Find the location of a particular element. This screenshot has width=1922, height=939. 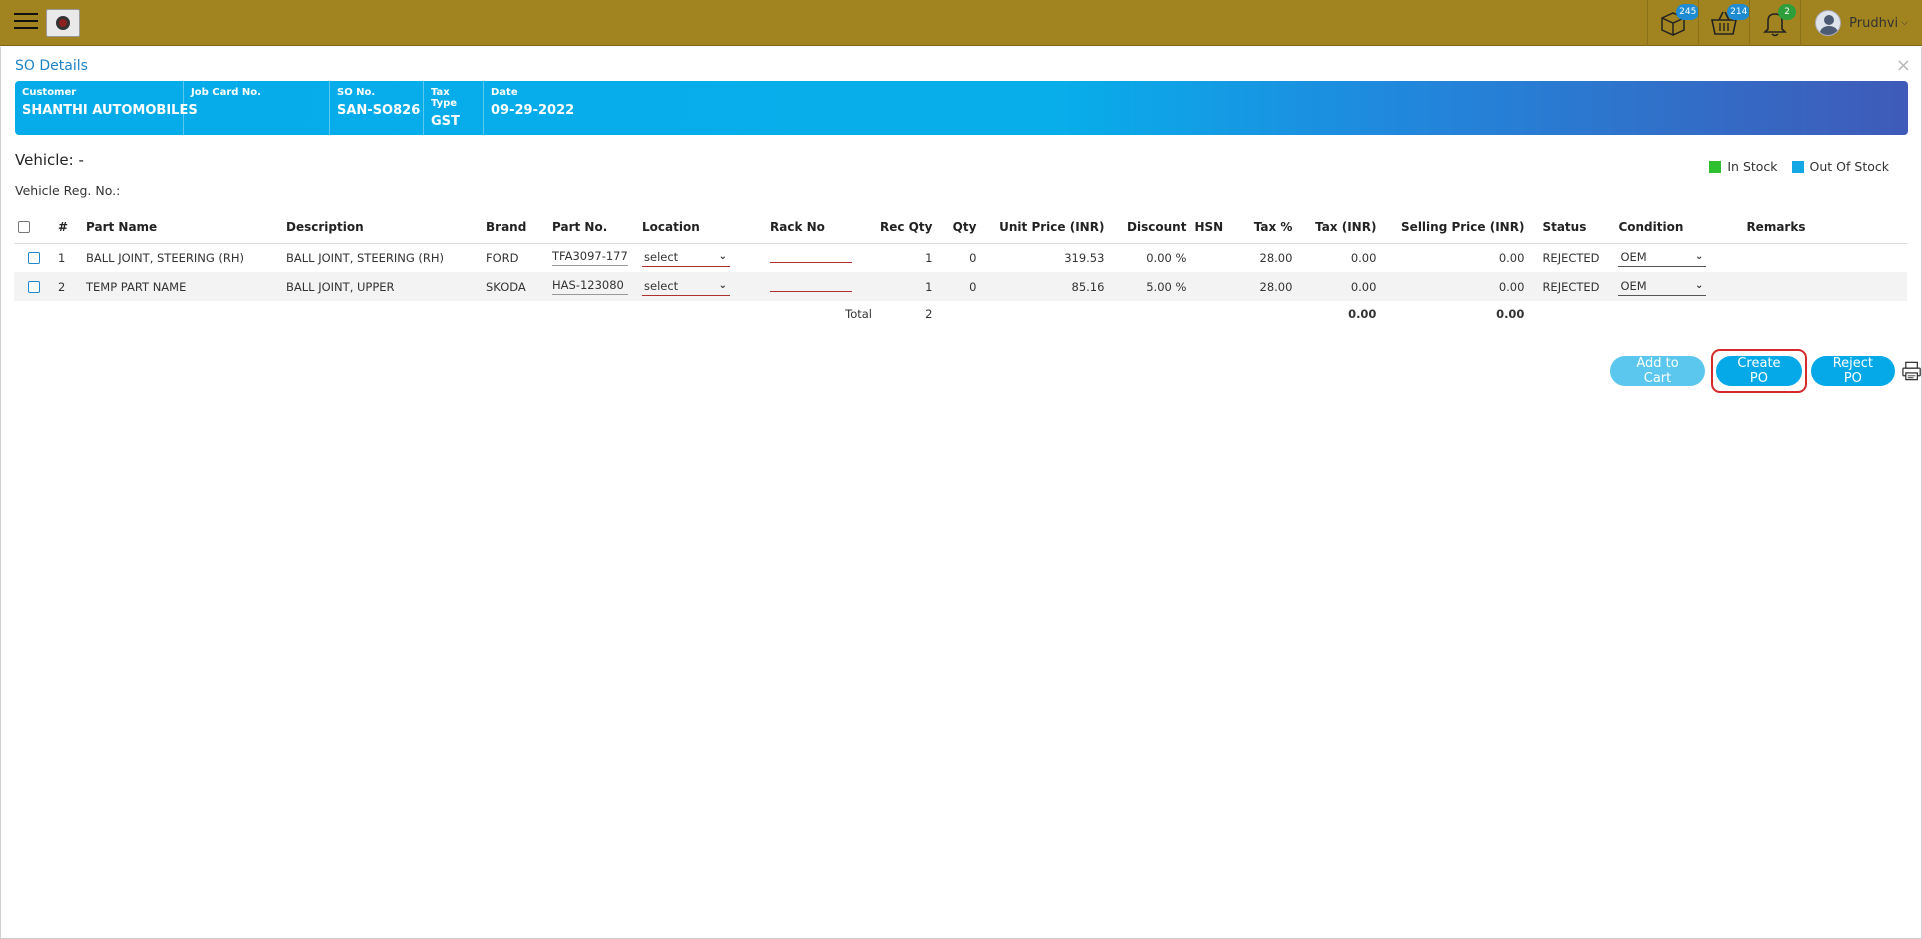

row-unit-price: 85.16 is located at coordinates (1044, 286).